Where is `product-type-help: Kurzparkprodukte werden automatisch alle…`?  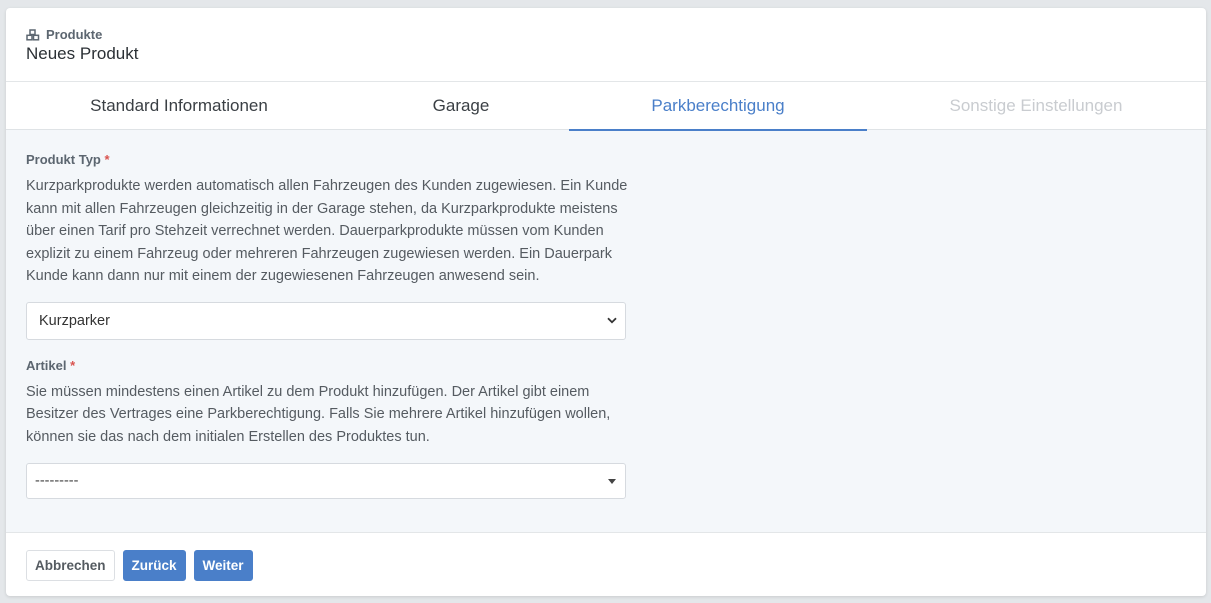 product-type-help: Kurzparkprodukte werden automatisch alle… is located at coordinates (327, 231).